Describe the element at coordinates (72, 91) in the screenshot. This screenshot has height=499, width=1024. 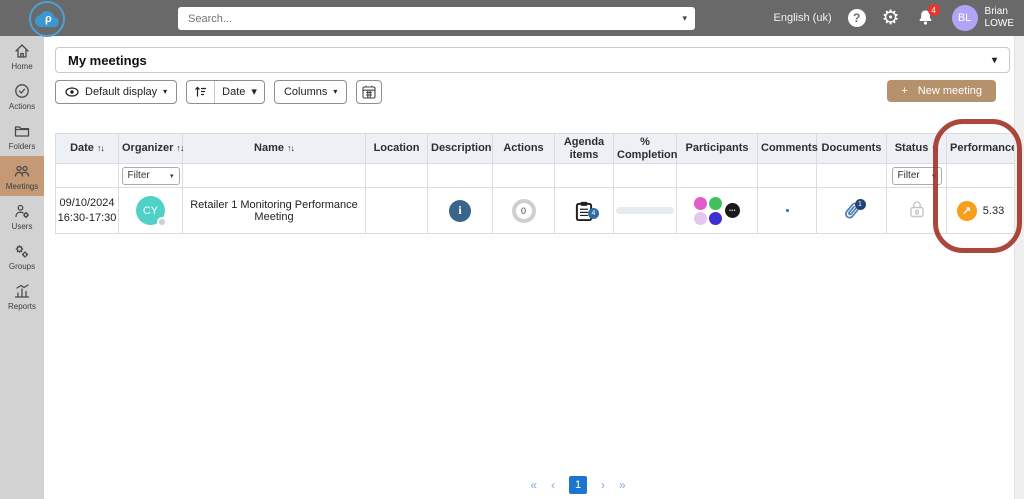
I see `eye-icon` at that location.